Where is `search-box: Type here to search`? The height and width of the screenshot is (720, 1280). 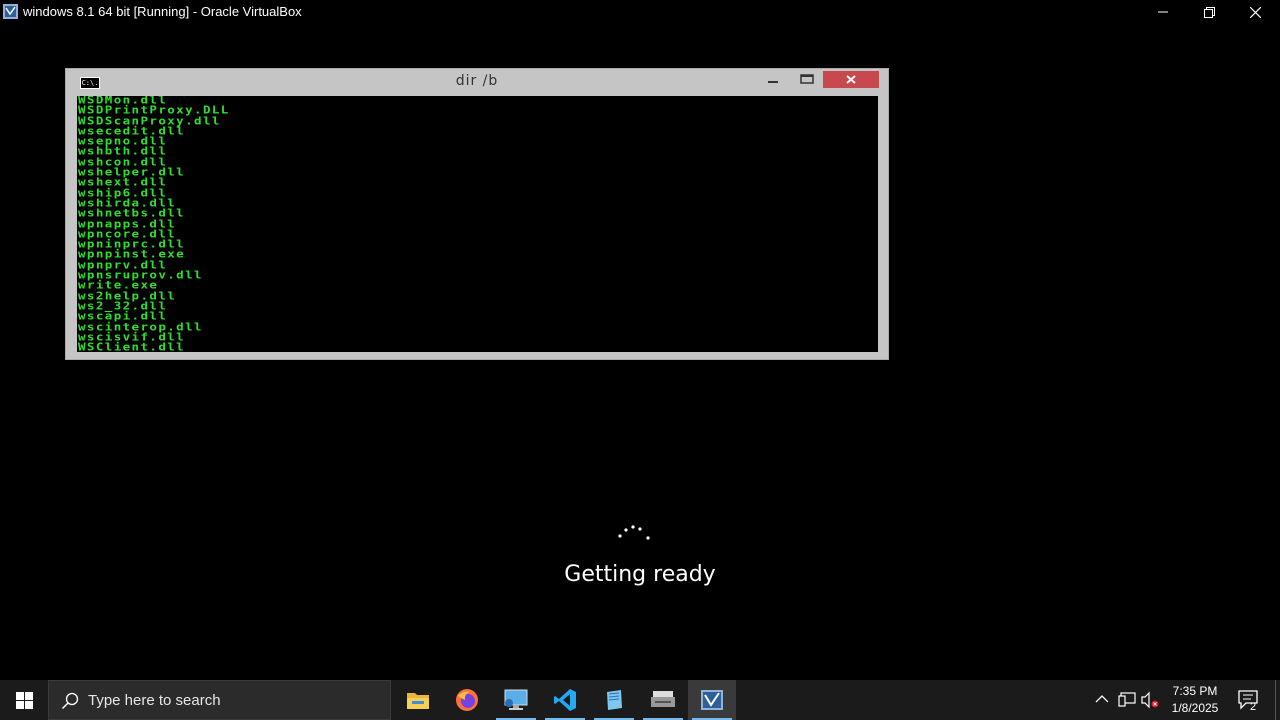
search-box: Type here to search is located at coordinates (219, 700).